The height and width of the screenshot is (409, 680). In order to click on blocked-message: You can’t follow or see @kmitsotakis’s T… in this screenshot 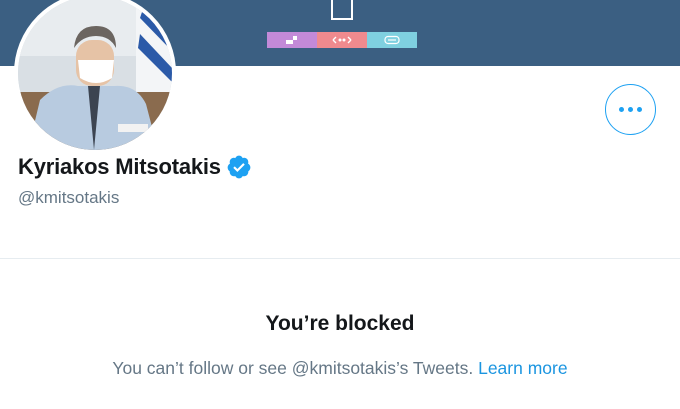, I will do `click(340, 368)`.